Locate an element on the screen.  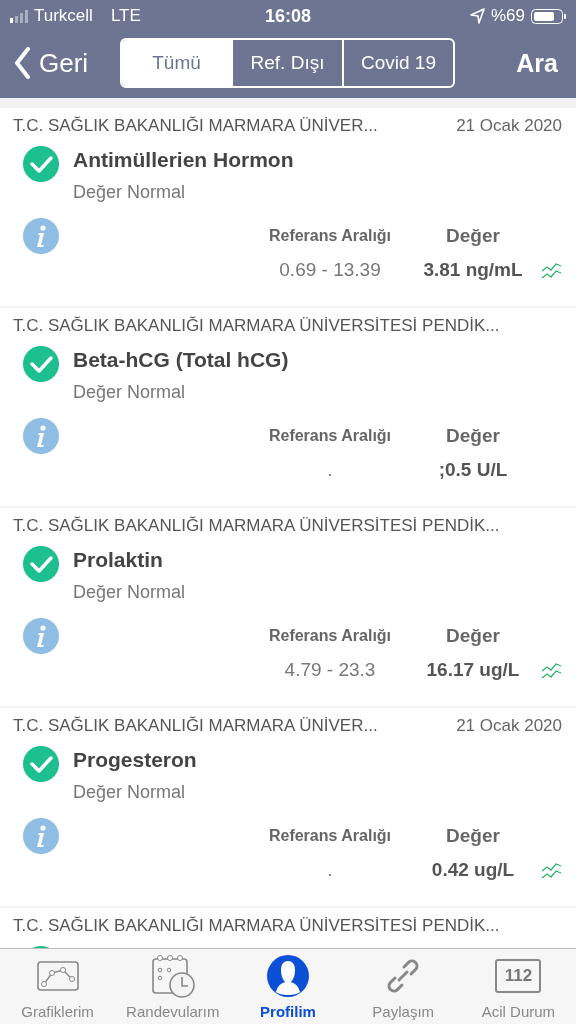
calendar-clock-icon is located at coordinates (172, 976).